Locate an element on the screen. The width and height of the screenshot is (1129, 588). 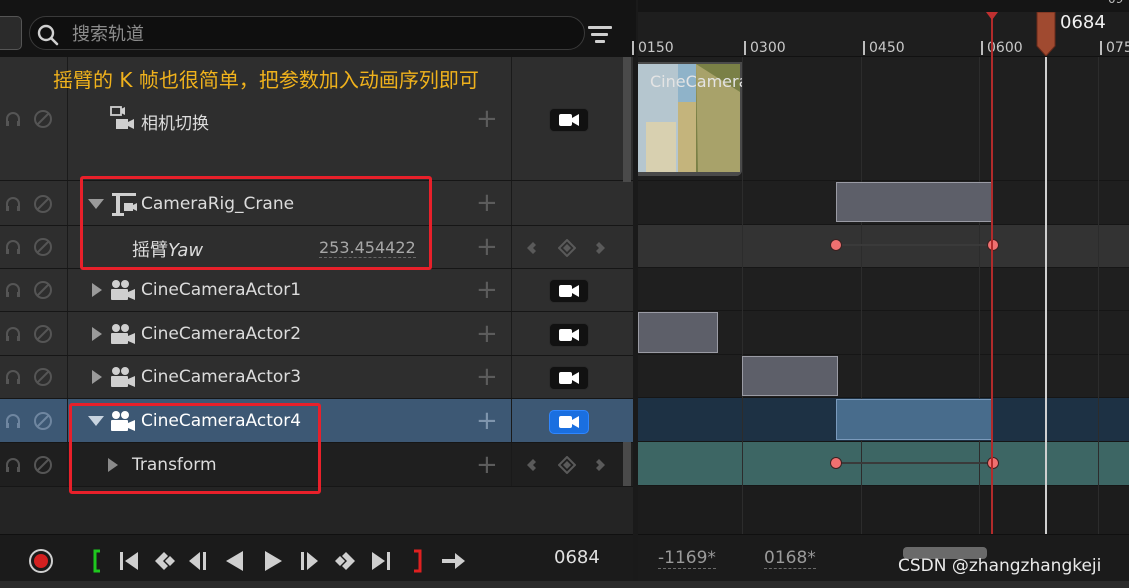
end-marker-icon is located at coordinates (992, 16).